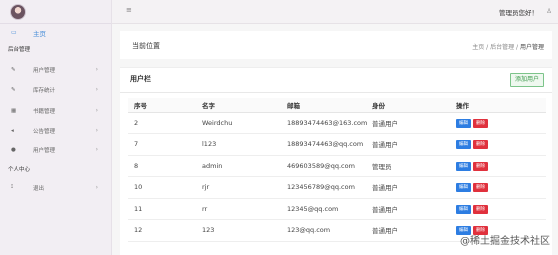 This screenshot has width=558, height=255. I want to click on sidebar-item-user-admin: ● 用户管理 ›, so click(56, 149).